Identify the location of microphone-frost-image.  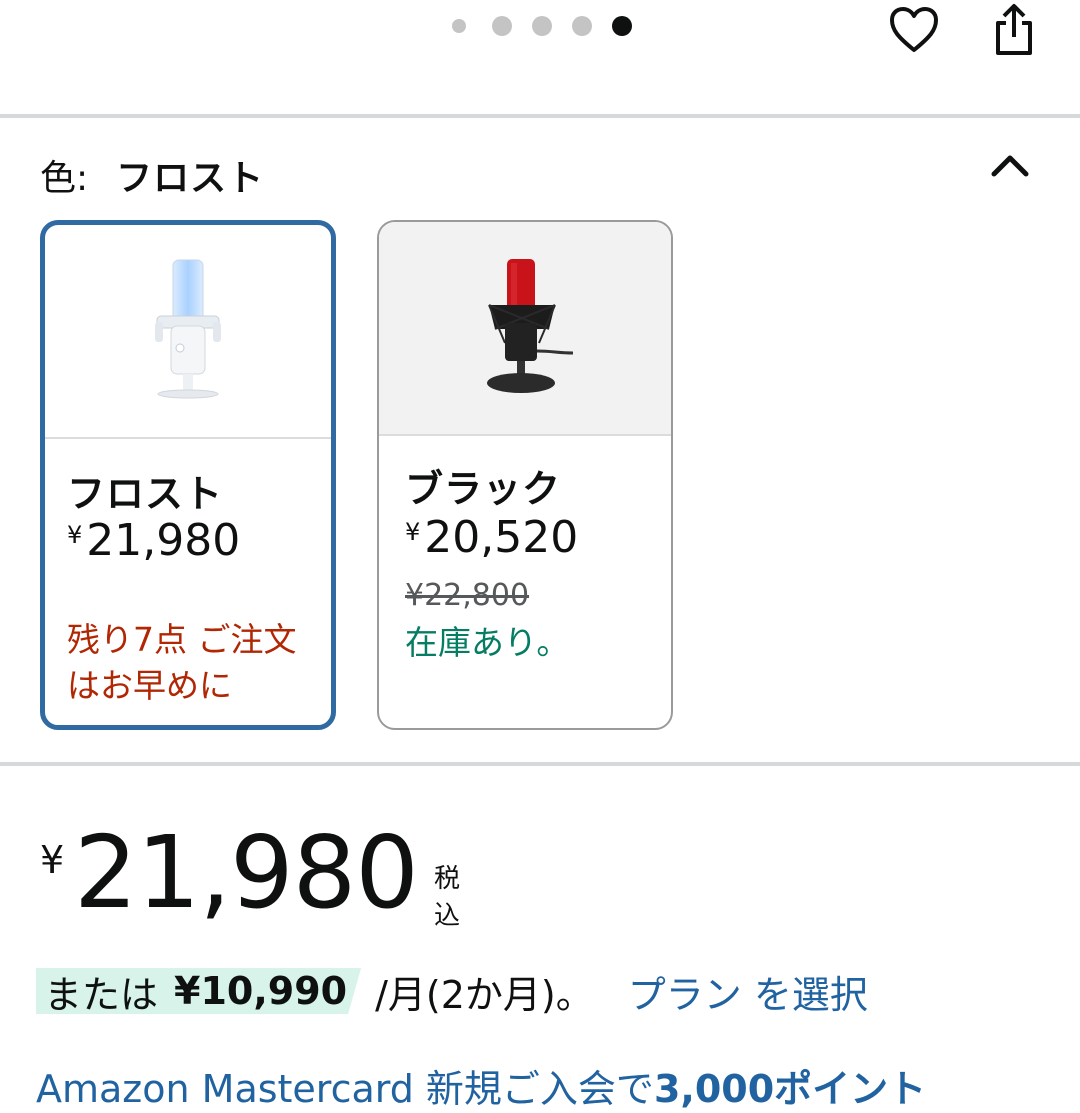
(188, 329).